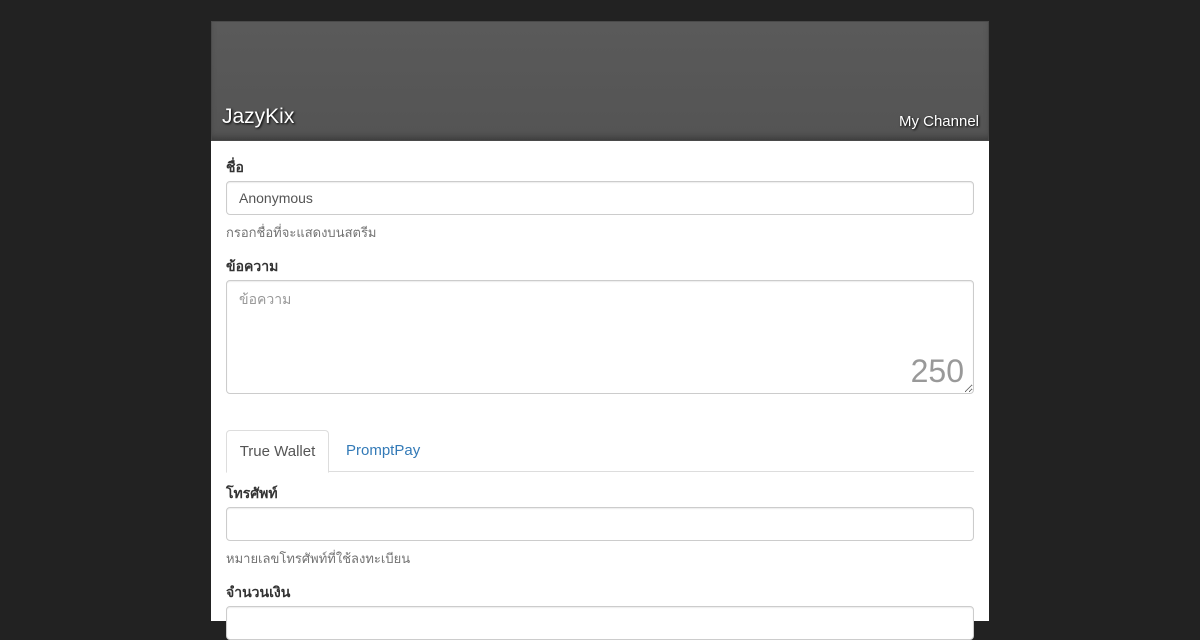  I want to click on tab-true-wallet: True Wallet, so click(277, 451).